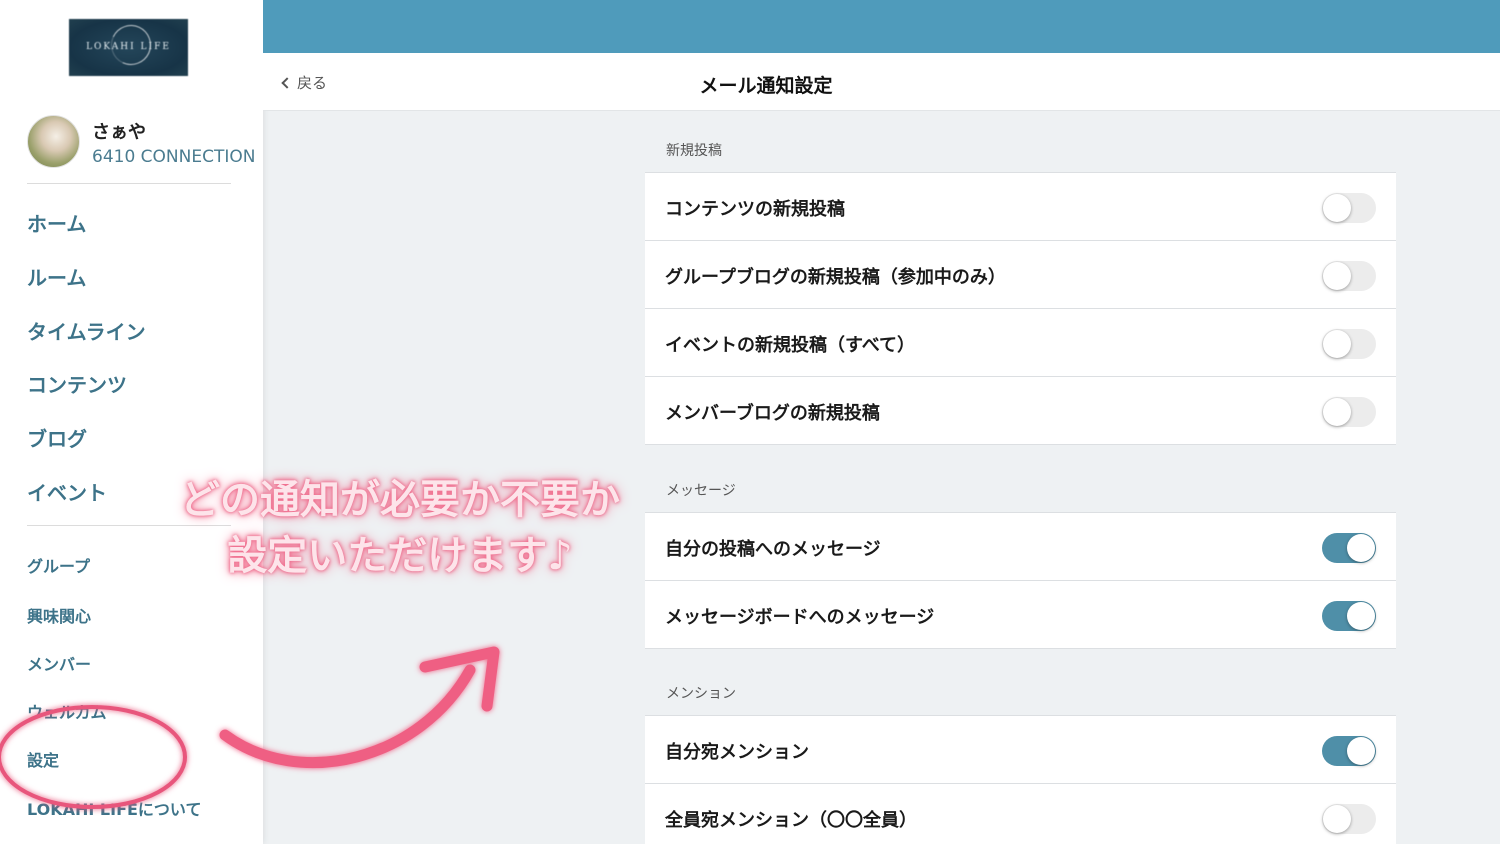 This screenshot has width=1500, height=844. What do you see at coordinates (755, 209) in the screenshot?
I see `setting-label: コンテンツの新規投稿` at bounding box center [755, 209].